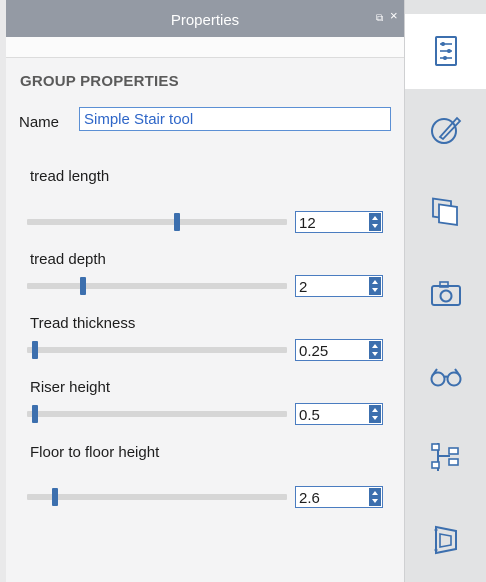  What do you see at coordinates (83, 323) in the screenshot?
I see `param-label-tread-thickness: Tread thickness` at bounding box center [83, 323].